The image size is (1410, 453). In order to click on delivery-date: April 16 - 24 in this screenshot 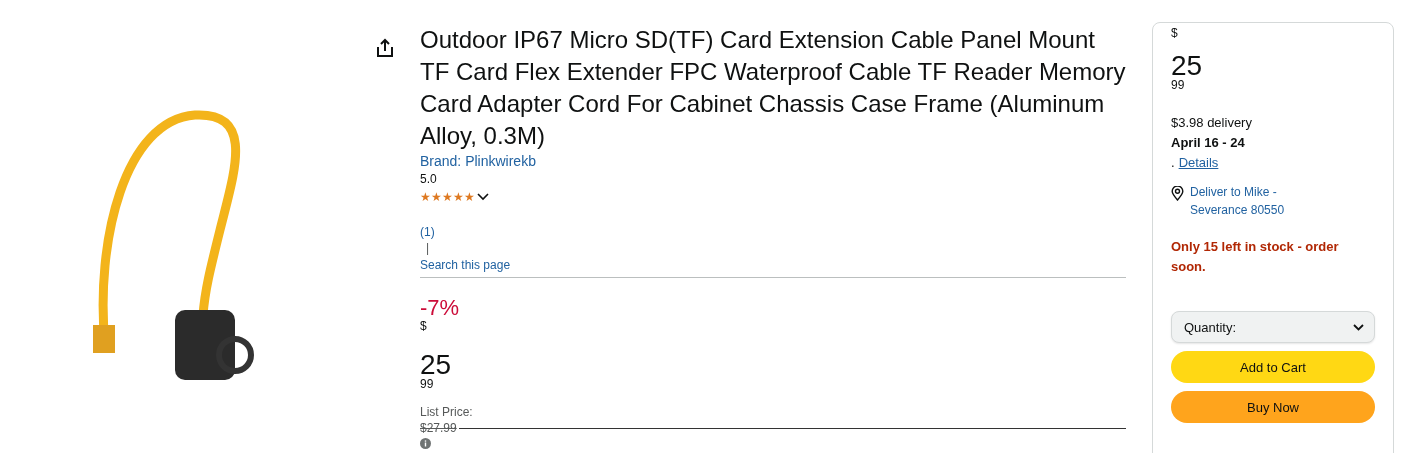, I will do `click(1208, 143)`.